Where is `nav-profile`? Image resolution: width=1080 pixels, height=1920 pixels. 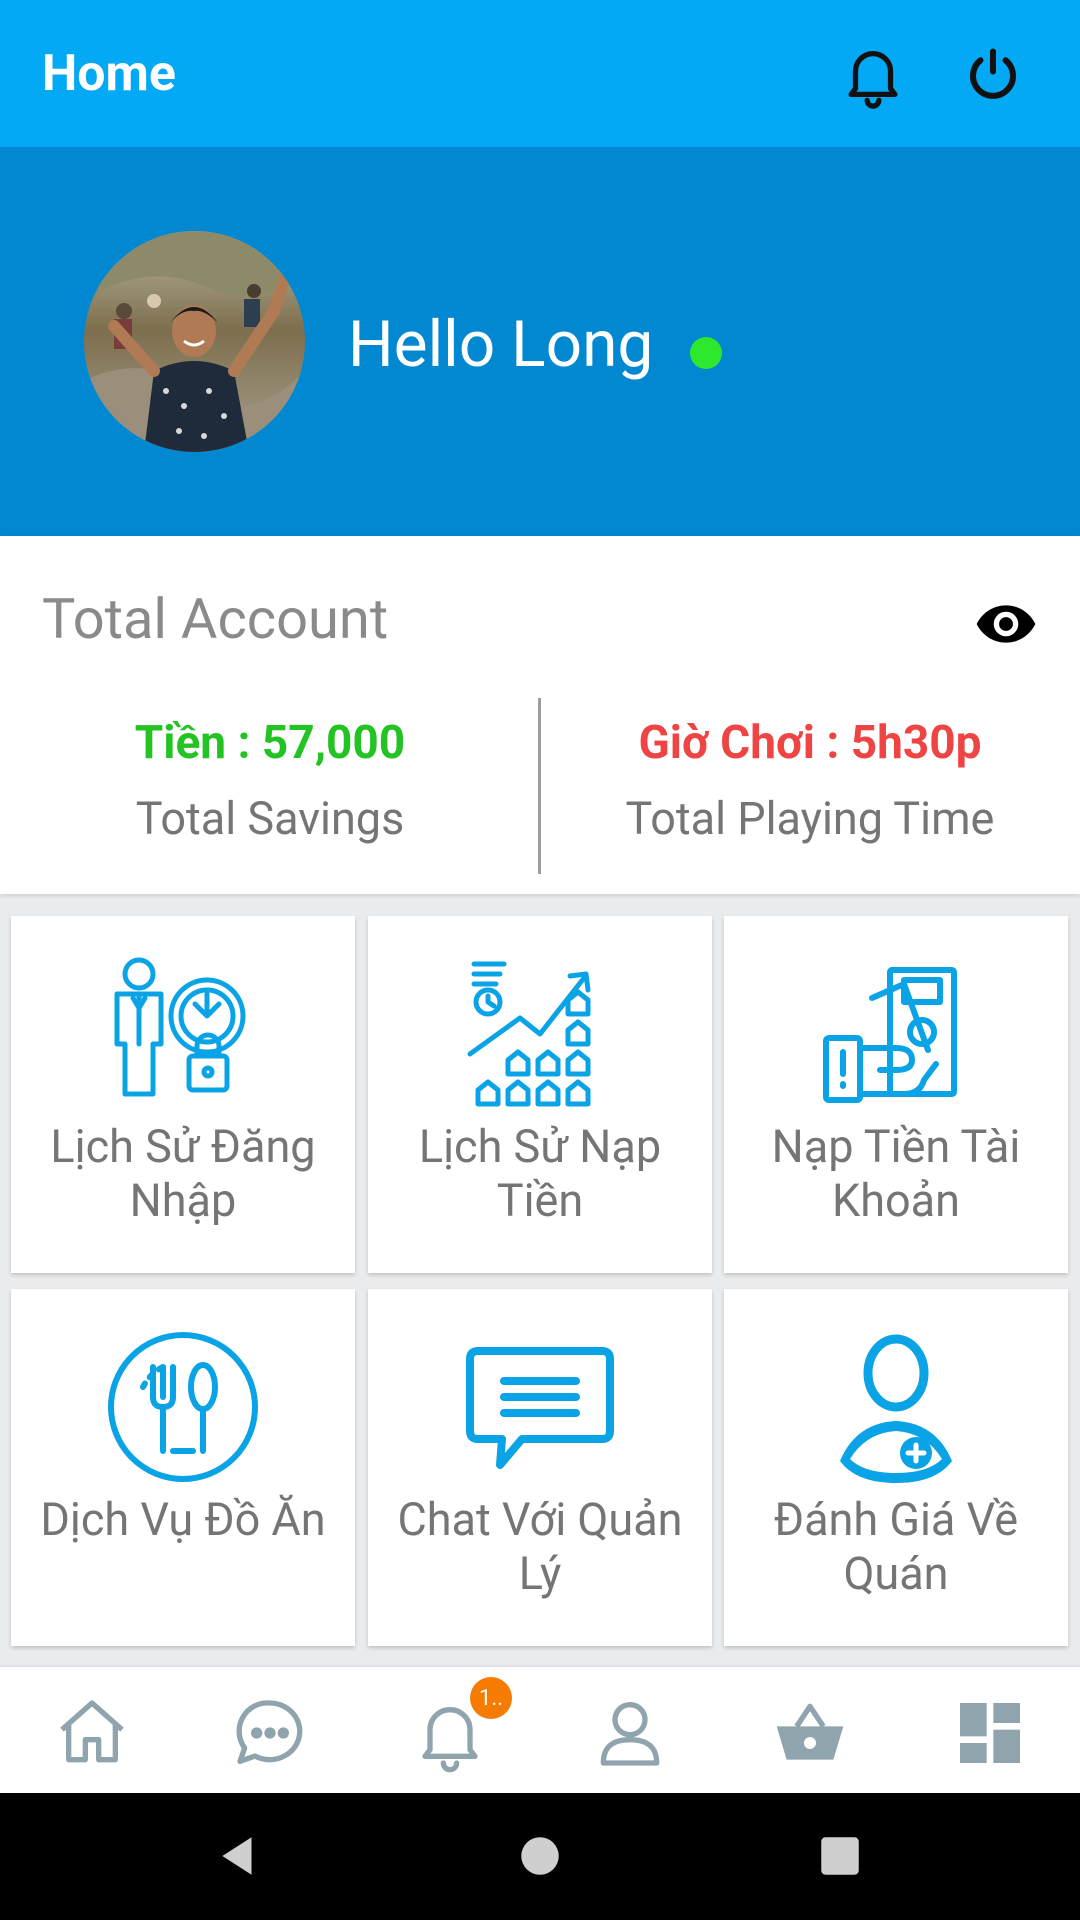
nav-profile is located at coordinates (630, 1733).